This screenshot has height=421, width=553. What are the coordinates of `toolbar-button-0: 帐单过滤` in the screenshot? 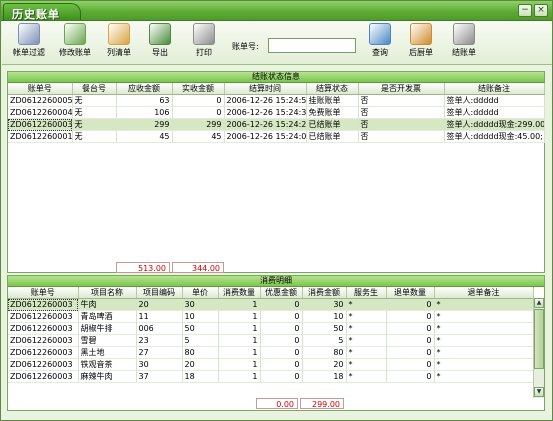 It's located at (29, 42).